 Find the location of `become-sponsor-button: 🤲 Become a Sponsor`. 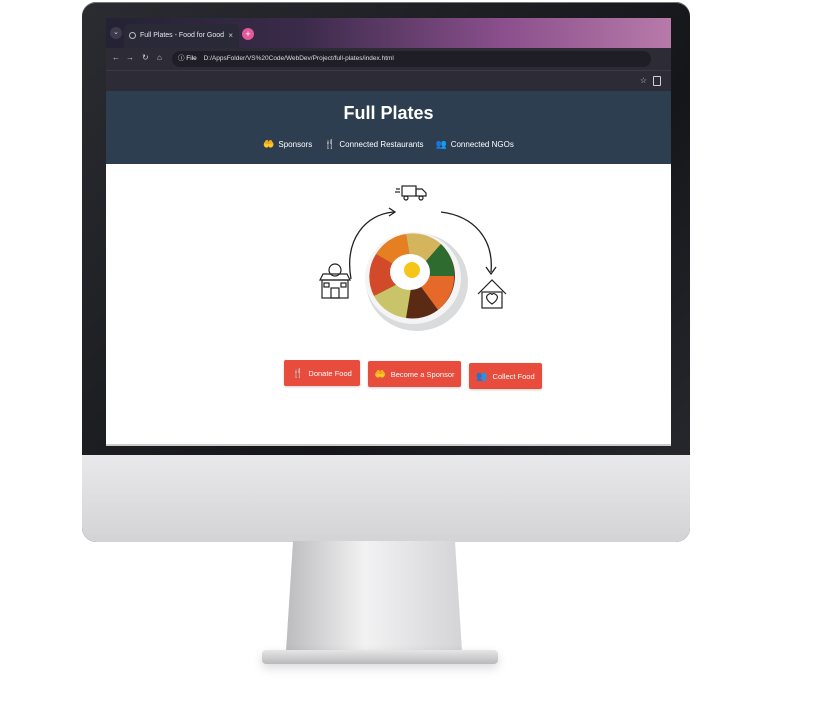

become-sponsor-button: 🤲 Become a Sponsor is located at coordinates (414, 374).